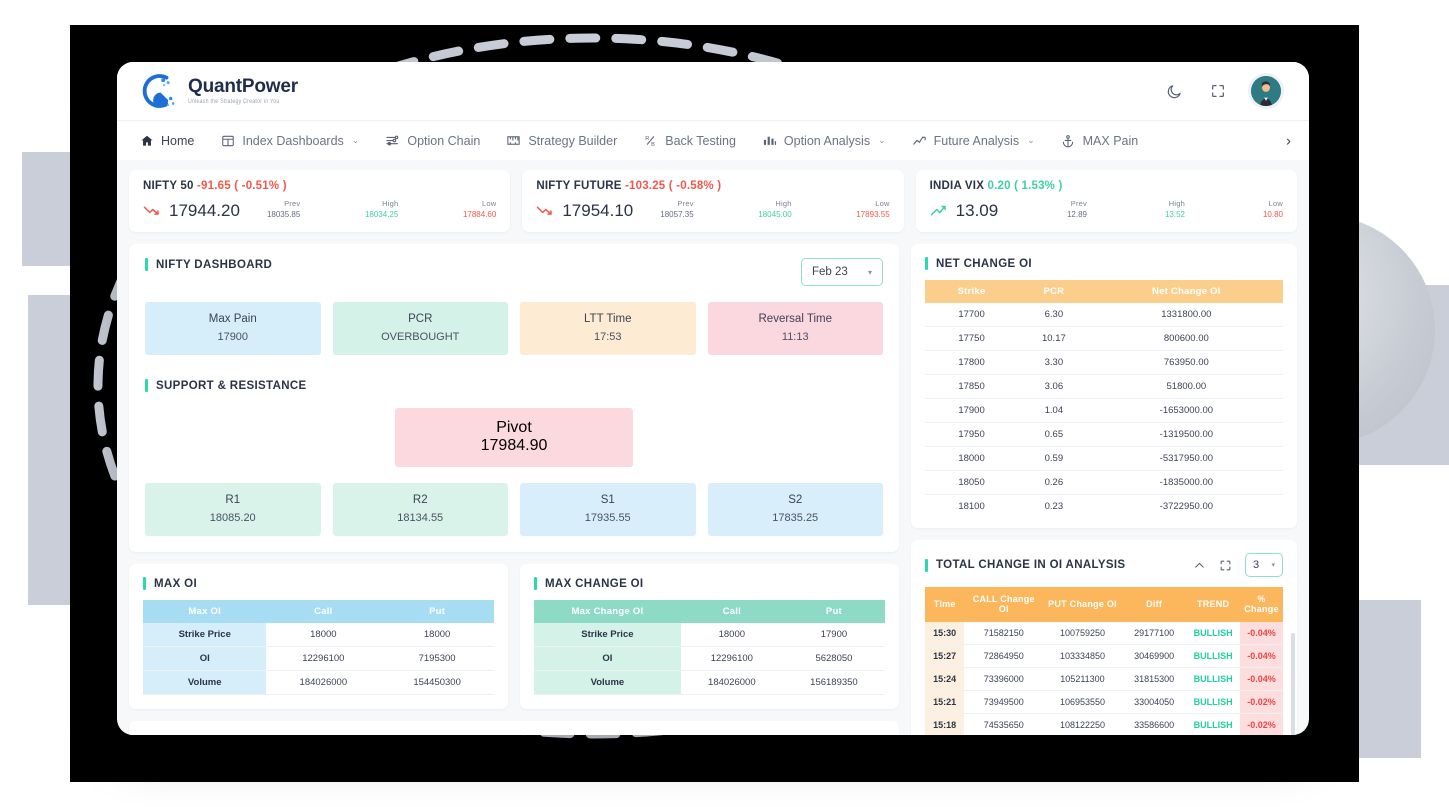 This screenshot has width=1449, height=807. I want to click on title-accent-bar, so click(146, 385).